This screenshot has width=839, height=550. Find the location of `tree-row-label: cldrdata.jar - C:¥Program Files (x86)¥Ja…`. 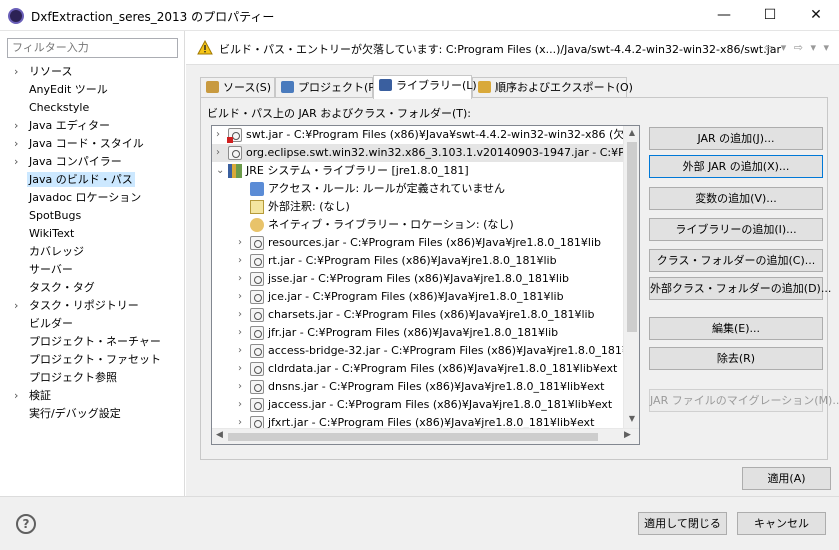

tree-row-label: cldrdata.jar - C:¥Program Files (x86)¥Ja… is located at coordinates (443, 368).